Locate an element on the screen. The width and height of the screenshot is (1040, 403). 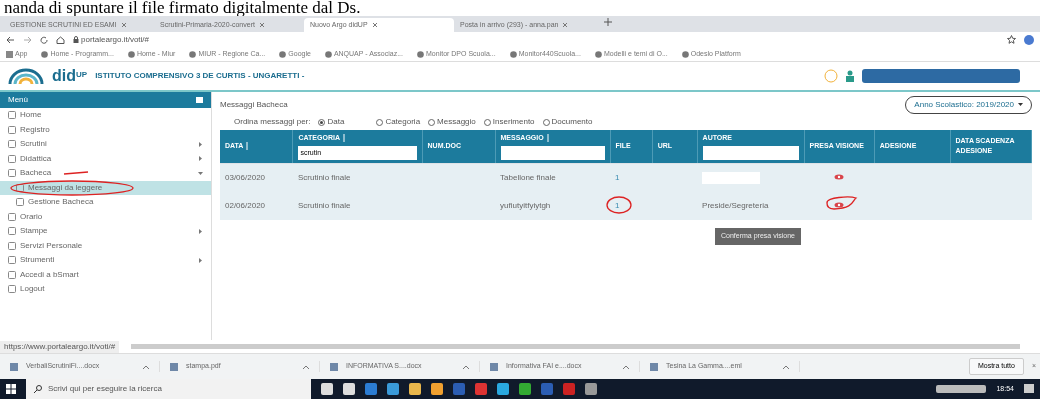
sidebar-label: Strumenti is located at coordinates (37, 260).